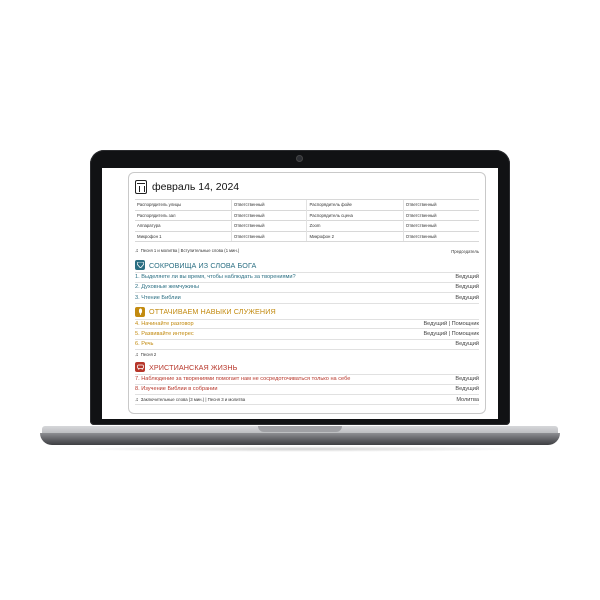 The height and width of the screenshot is (600, 600). What do you see at coordinates (148, 354) in the screenshot?
I see `song-text: Песня 2` at bounding box center [148, 354].